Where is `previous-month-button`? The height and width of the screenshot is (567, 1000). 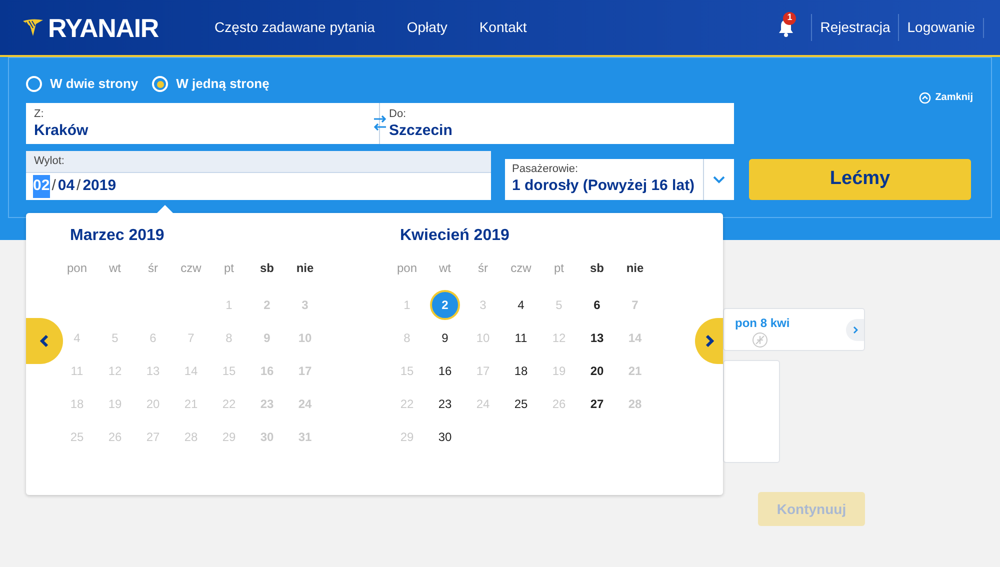
previous-month-button is located at coordinates (44, 341).